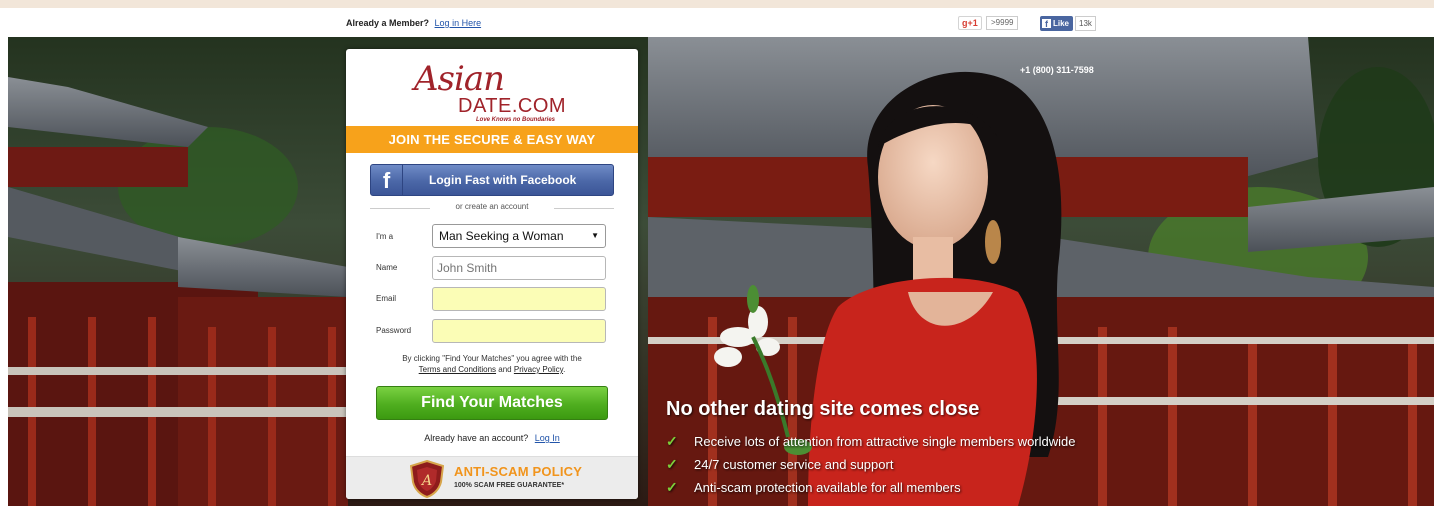  Describe the element at coordinates (519, 299) in the screenshot. I see `email-input` at that location.